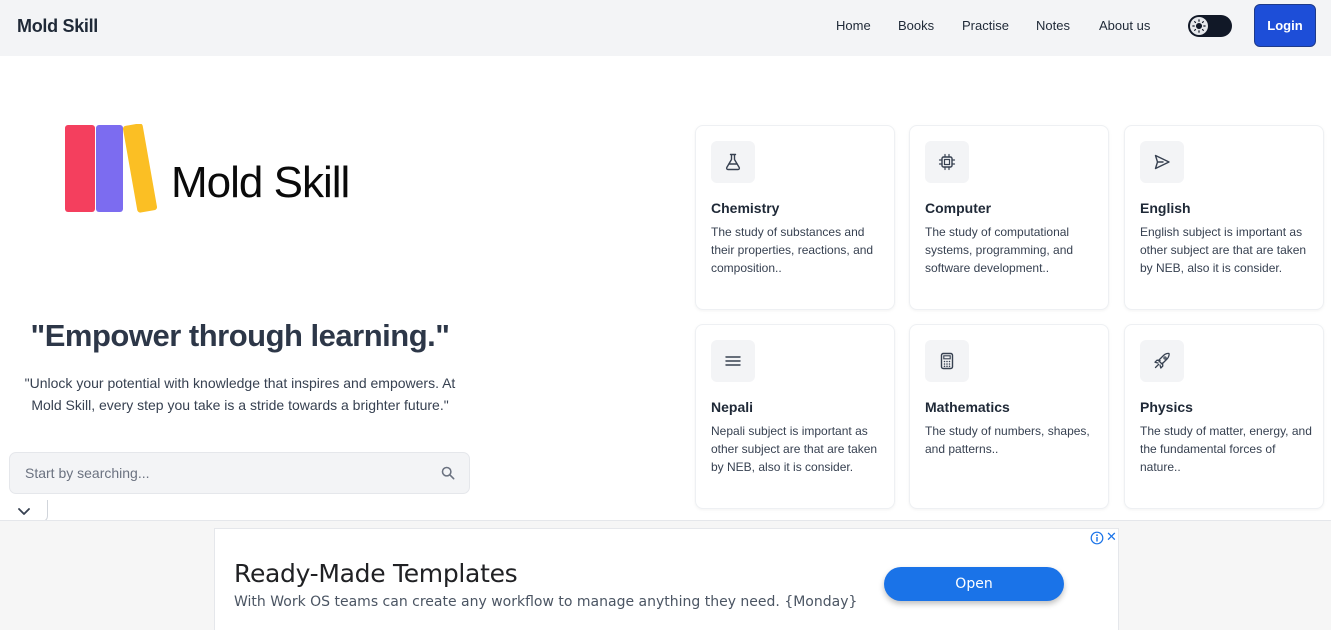 The image size is (1331, 630). Describe the element at coordinates (1162, 162) in the screenshot. I see `paper-plane-icon` at that location.